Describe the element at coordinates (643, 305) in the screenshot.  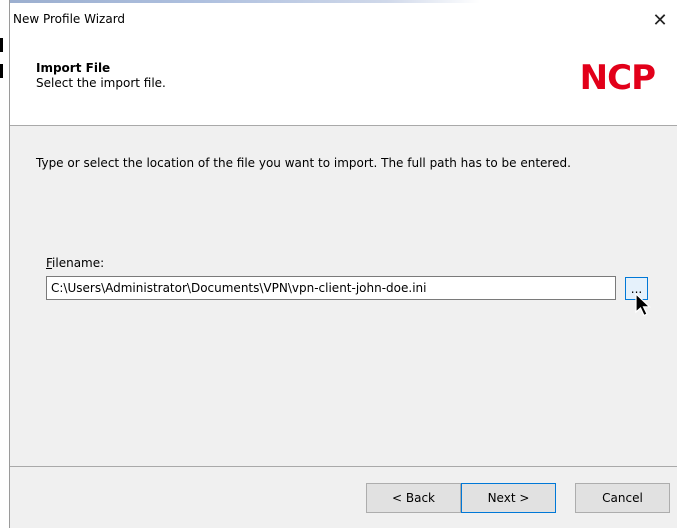
I see `mouse-pointer-icon` at that location.